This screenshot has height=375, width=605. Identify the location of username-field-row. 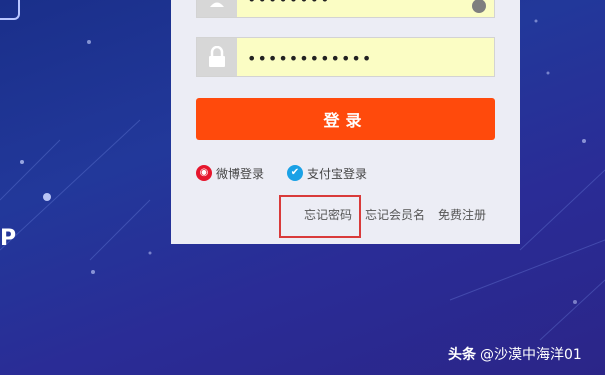
(345, 9).